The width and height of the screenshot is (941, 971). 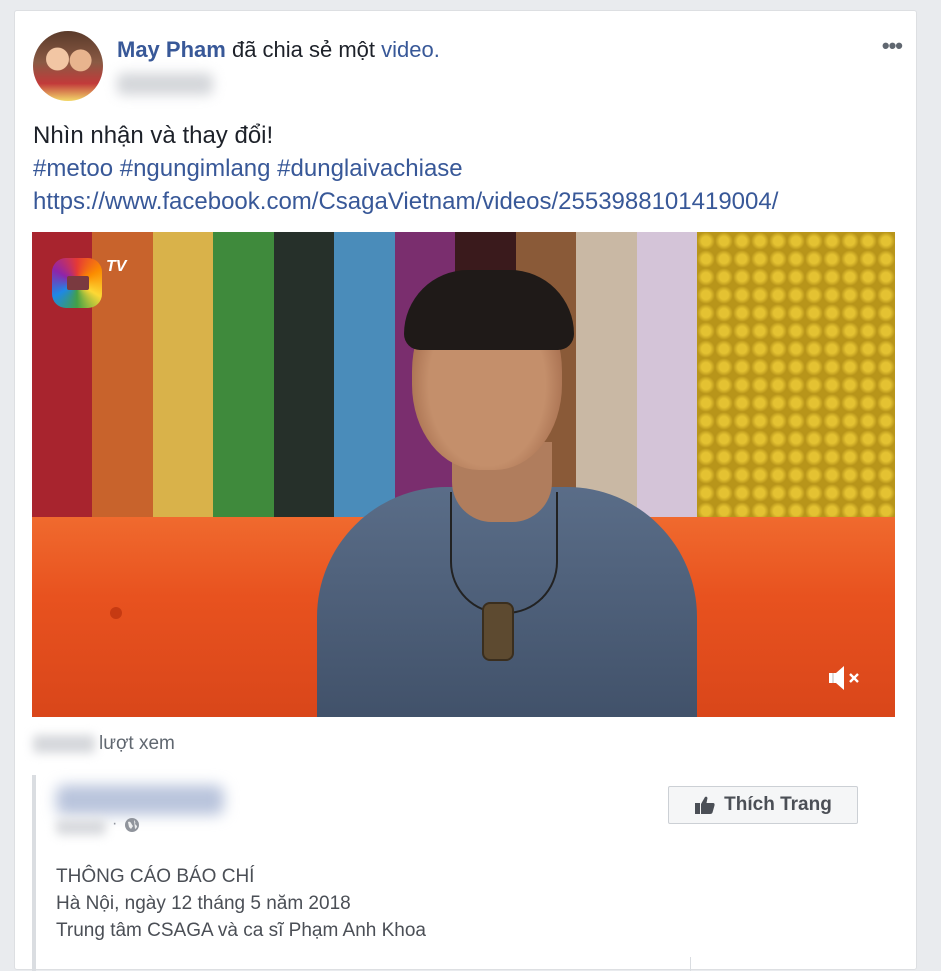 I want to click on post-timestamp-blurred, so click(x=165, y=84).